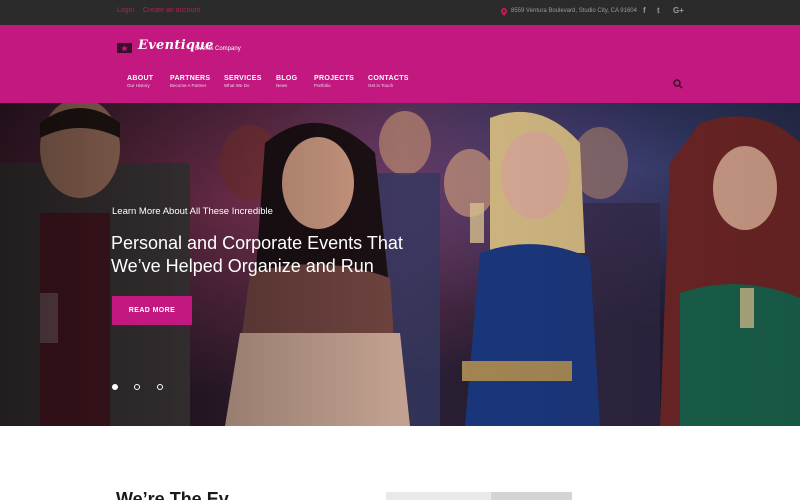  What do you see at coordinates (243, 78) in the screenshot?
I see `nav-label: SERVICES` at bounding box center [243, 78].